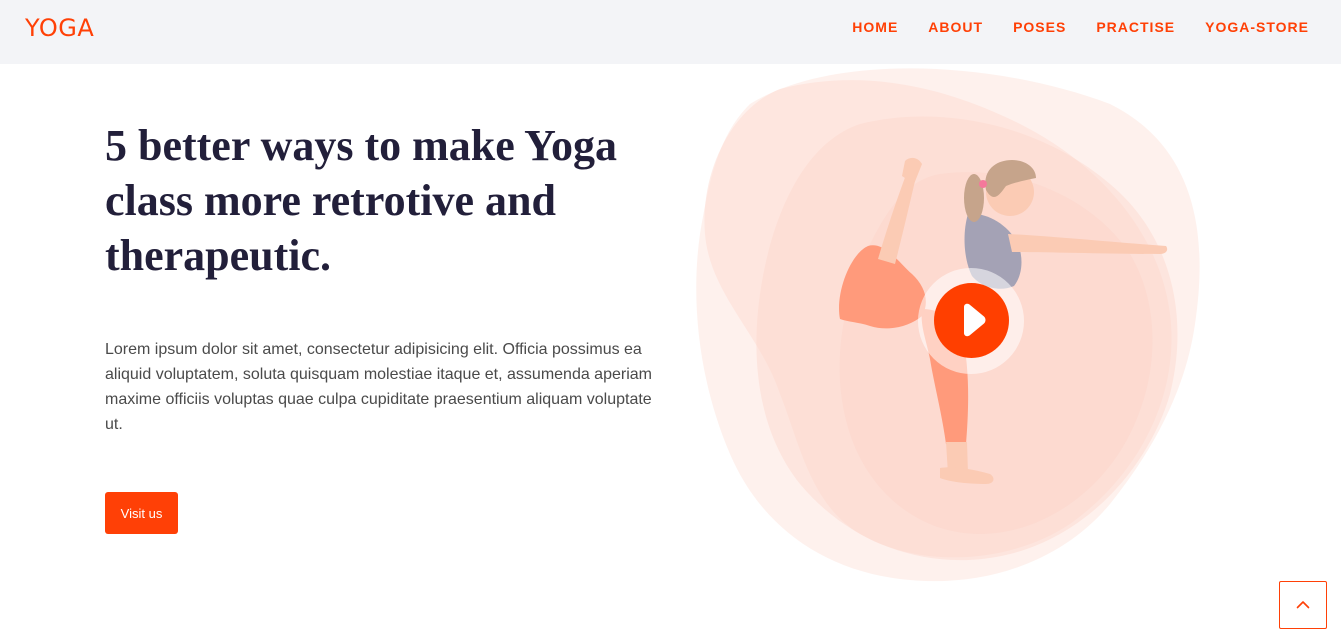 Image resolution: width=1341 pixels, height=644 pixels. What do you see at coordinates (875, 27) in the screenshot?
I see `nav-link-home: HOME` at bounding box center [875, 27].